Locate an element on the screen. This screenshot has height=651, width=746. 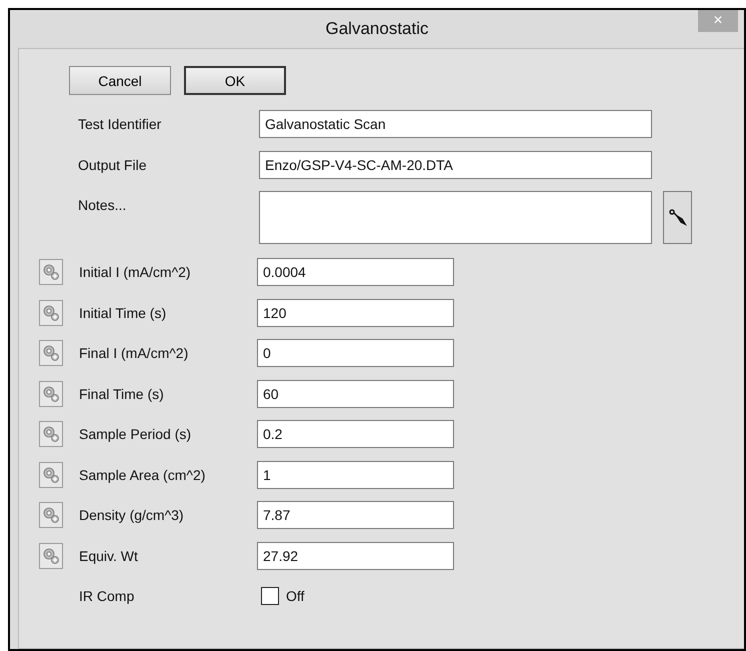
input-field: 7.87 is located at coordinates (355, 515).